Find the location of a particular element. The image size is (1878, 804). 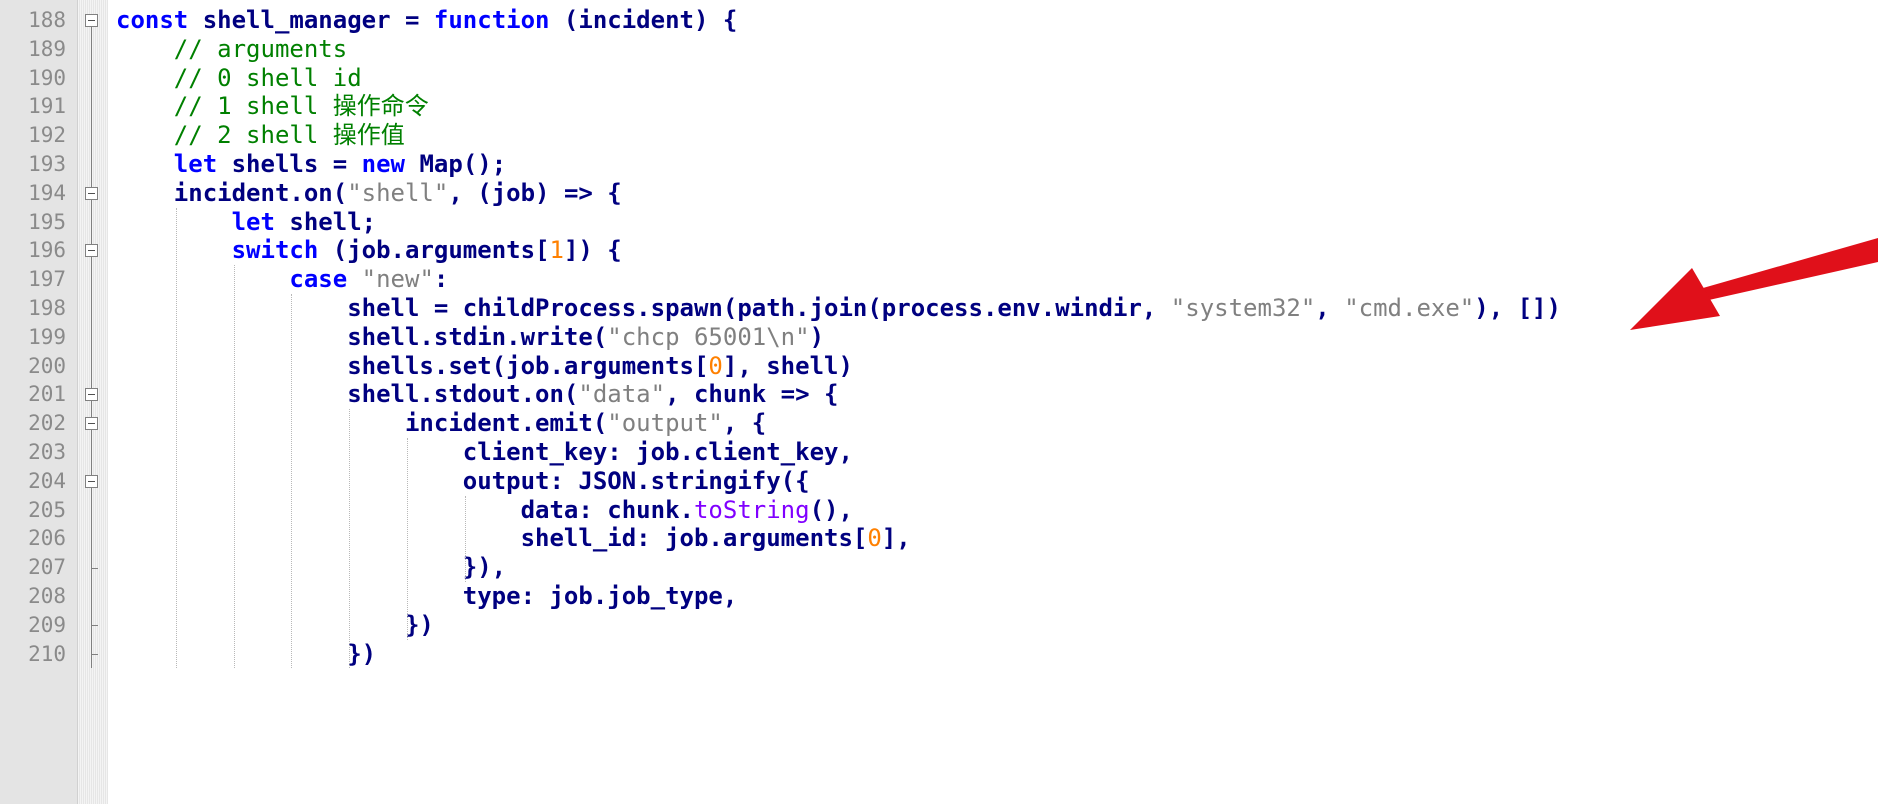

code-line: 204 output: JSON.stringify({ is located at coordinates (939, 481).